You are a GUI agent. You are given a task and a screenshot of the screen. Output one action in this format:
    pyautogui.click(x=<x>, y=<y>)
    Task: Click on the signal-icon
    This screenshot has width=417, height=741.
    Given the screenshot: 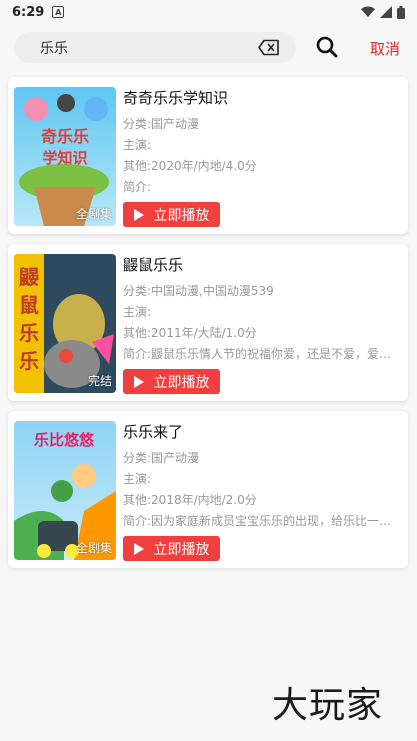 What is the action you would take?
    pyautogui.click(x=386, y=12)
    